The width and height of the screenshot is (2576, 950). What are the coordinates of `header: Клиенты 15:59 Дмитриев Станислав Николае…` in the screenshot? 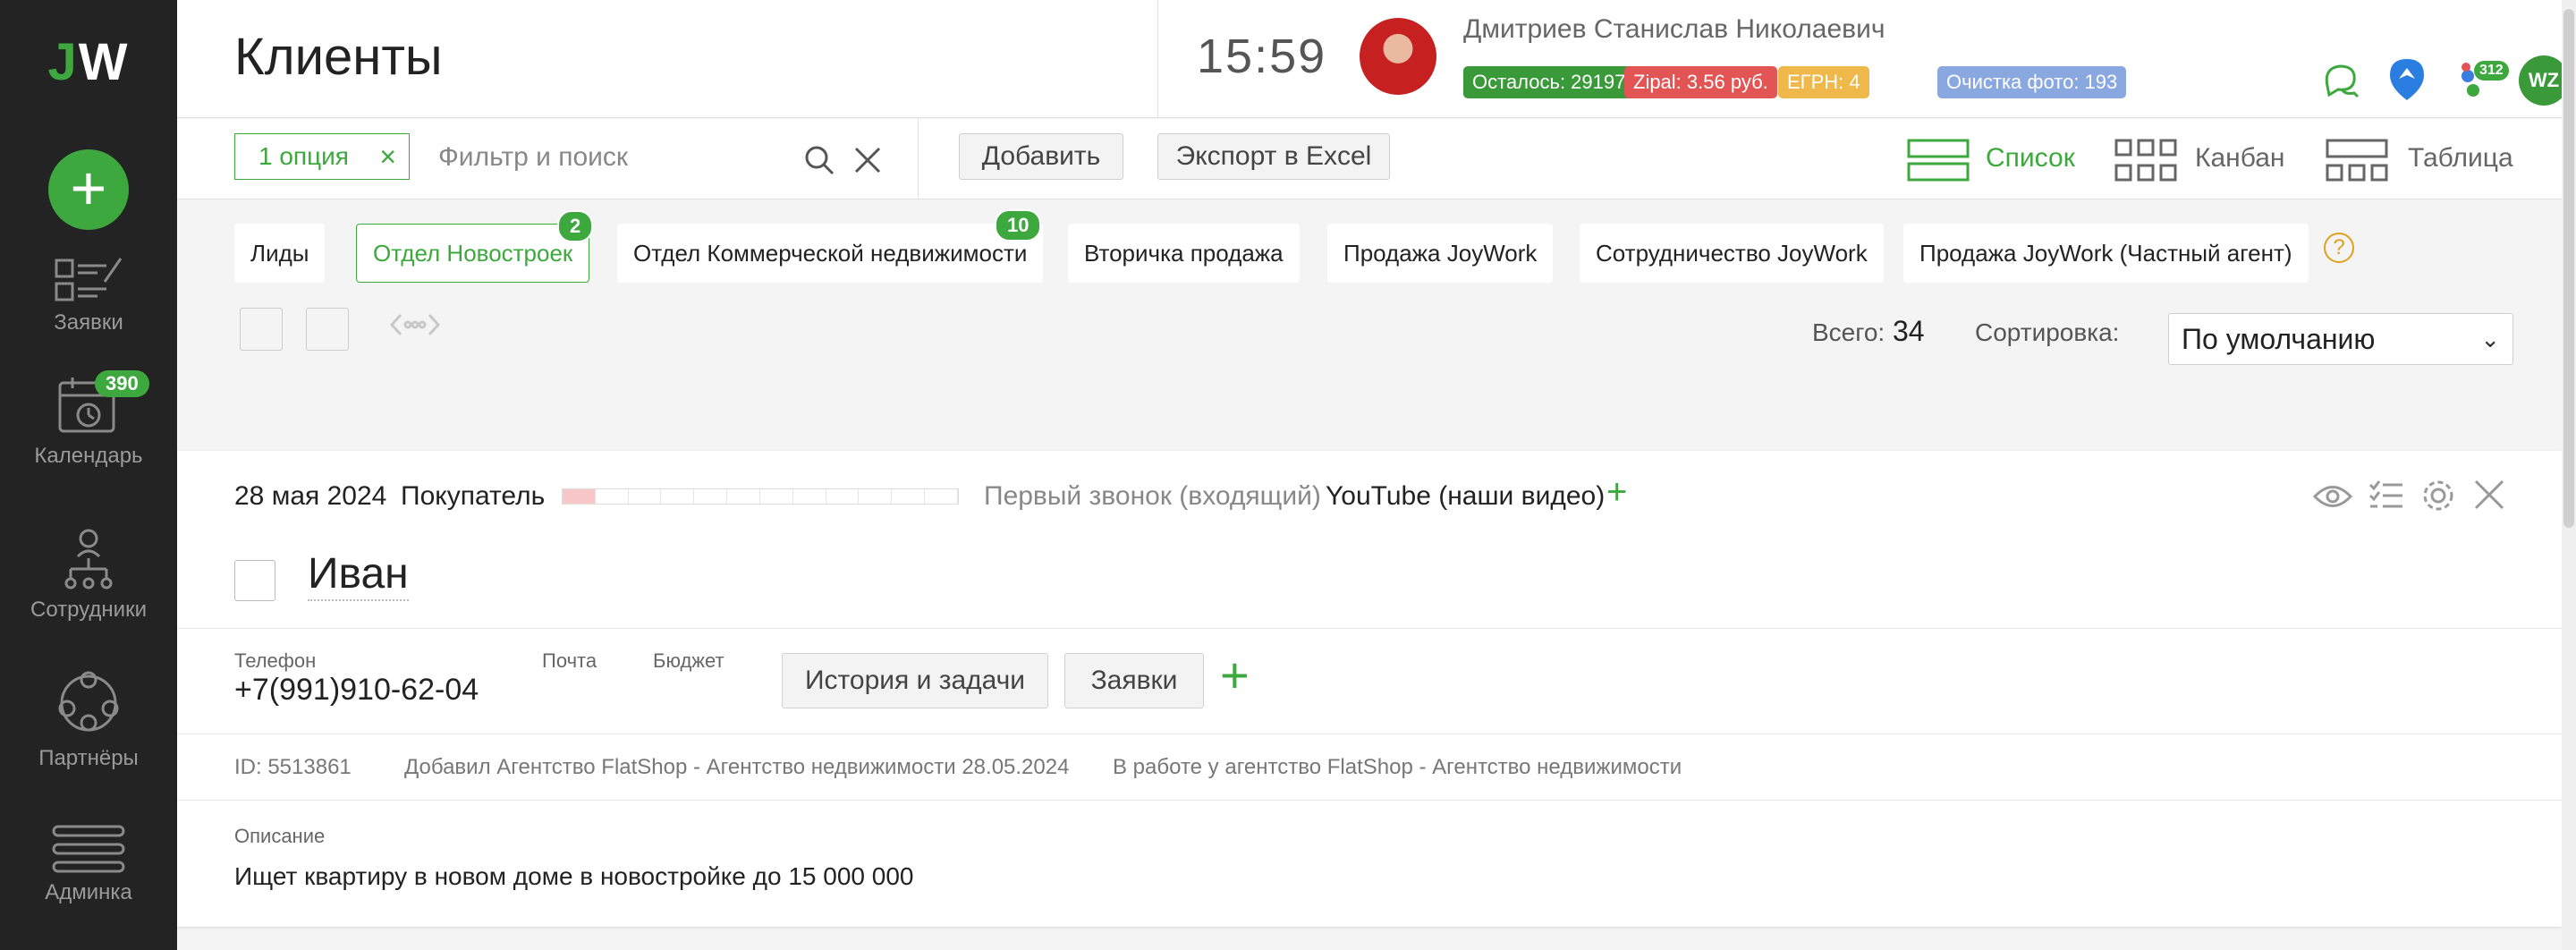 It's located at (1376, 59).